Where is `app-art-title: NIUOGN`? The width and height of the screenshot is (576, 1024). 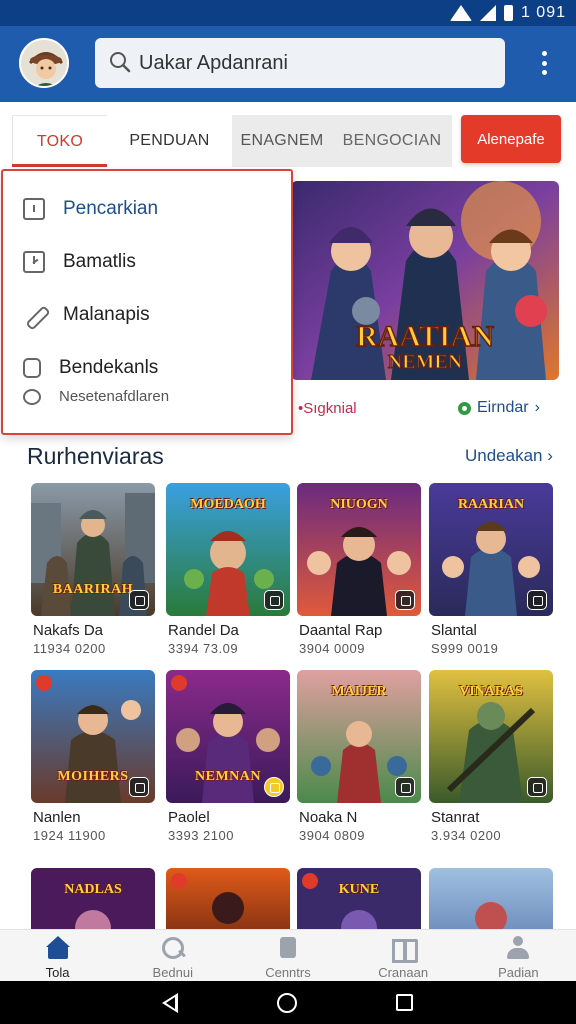 app-art-title: NIUOGN is located at coordinates (359, 504).